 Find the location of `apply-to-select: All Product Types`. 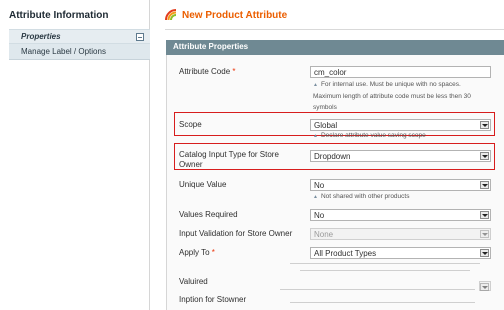

apply-to-select: All Product Types is located at coordinates (400, 253).